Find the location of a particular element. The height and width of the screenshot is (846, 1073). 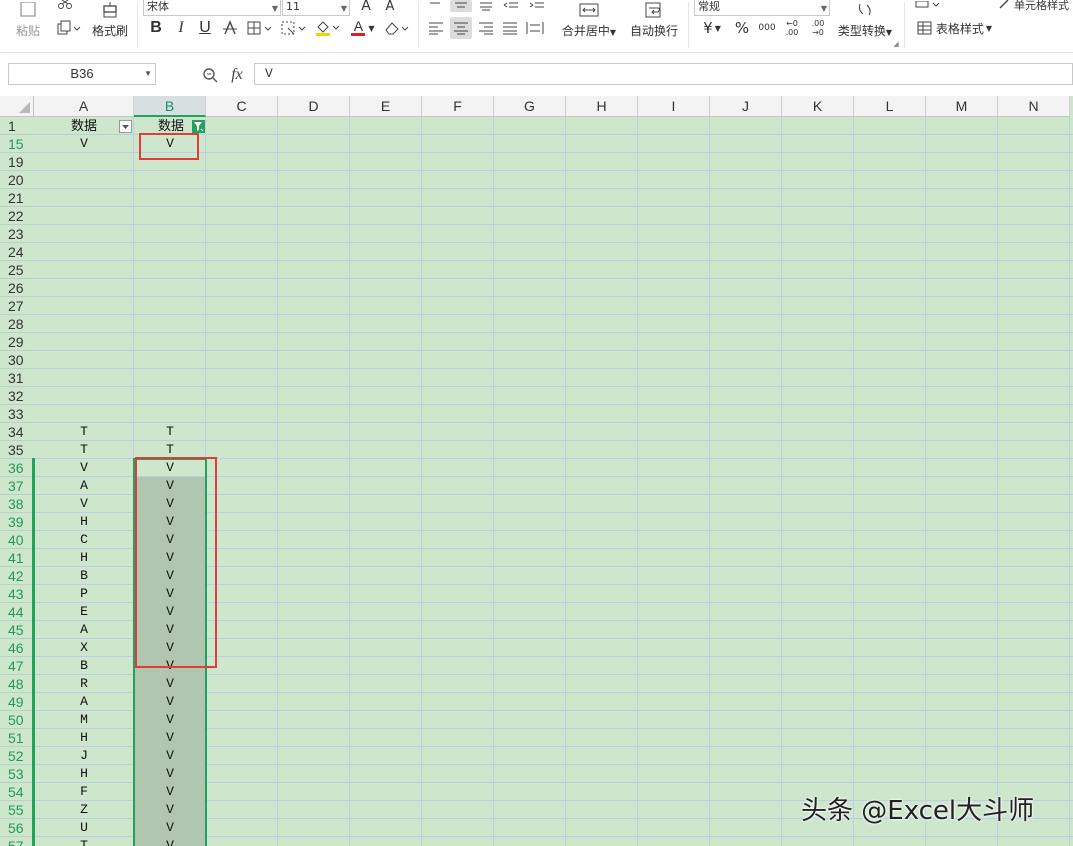

cell-a41: H is located at coordinates (84, 558).